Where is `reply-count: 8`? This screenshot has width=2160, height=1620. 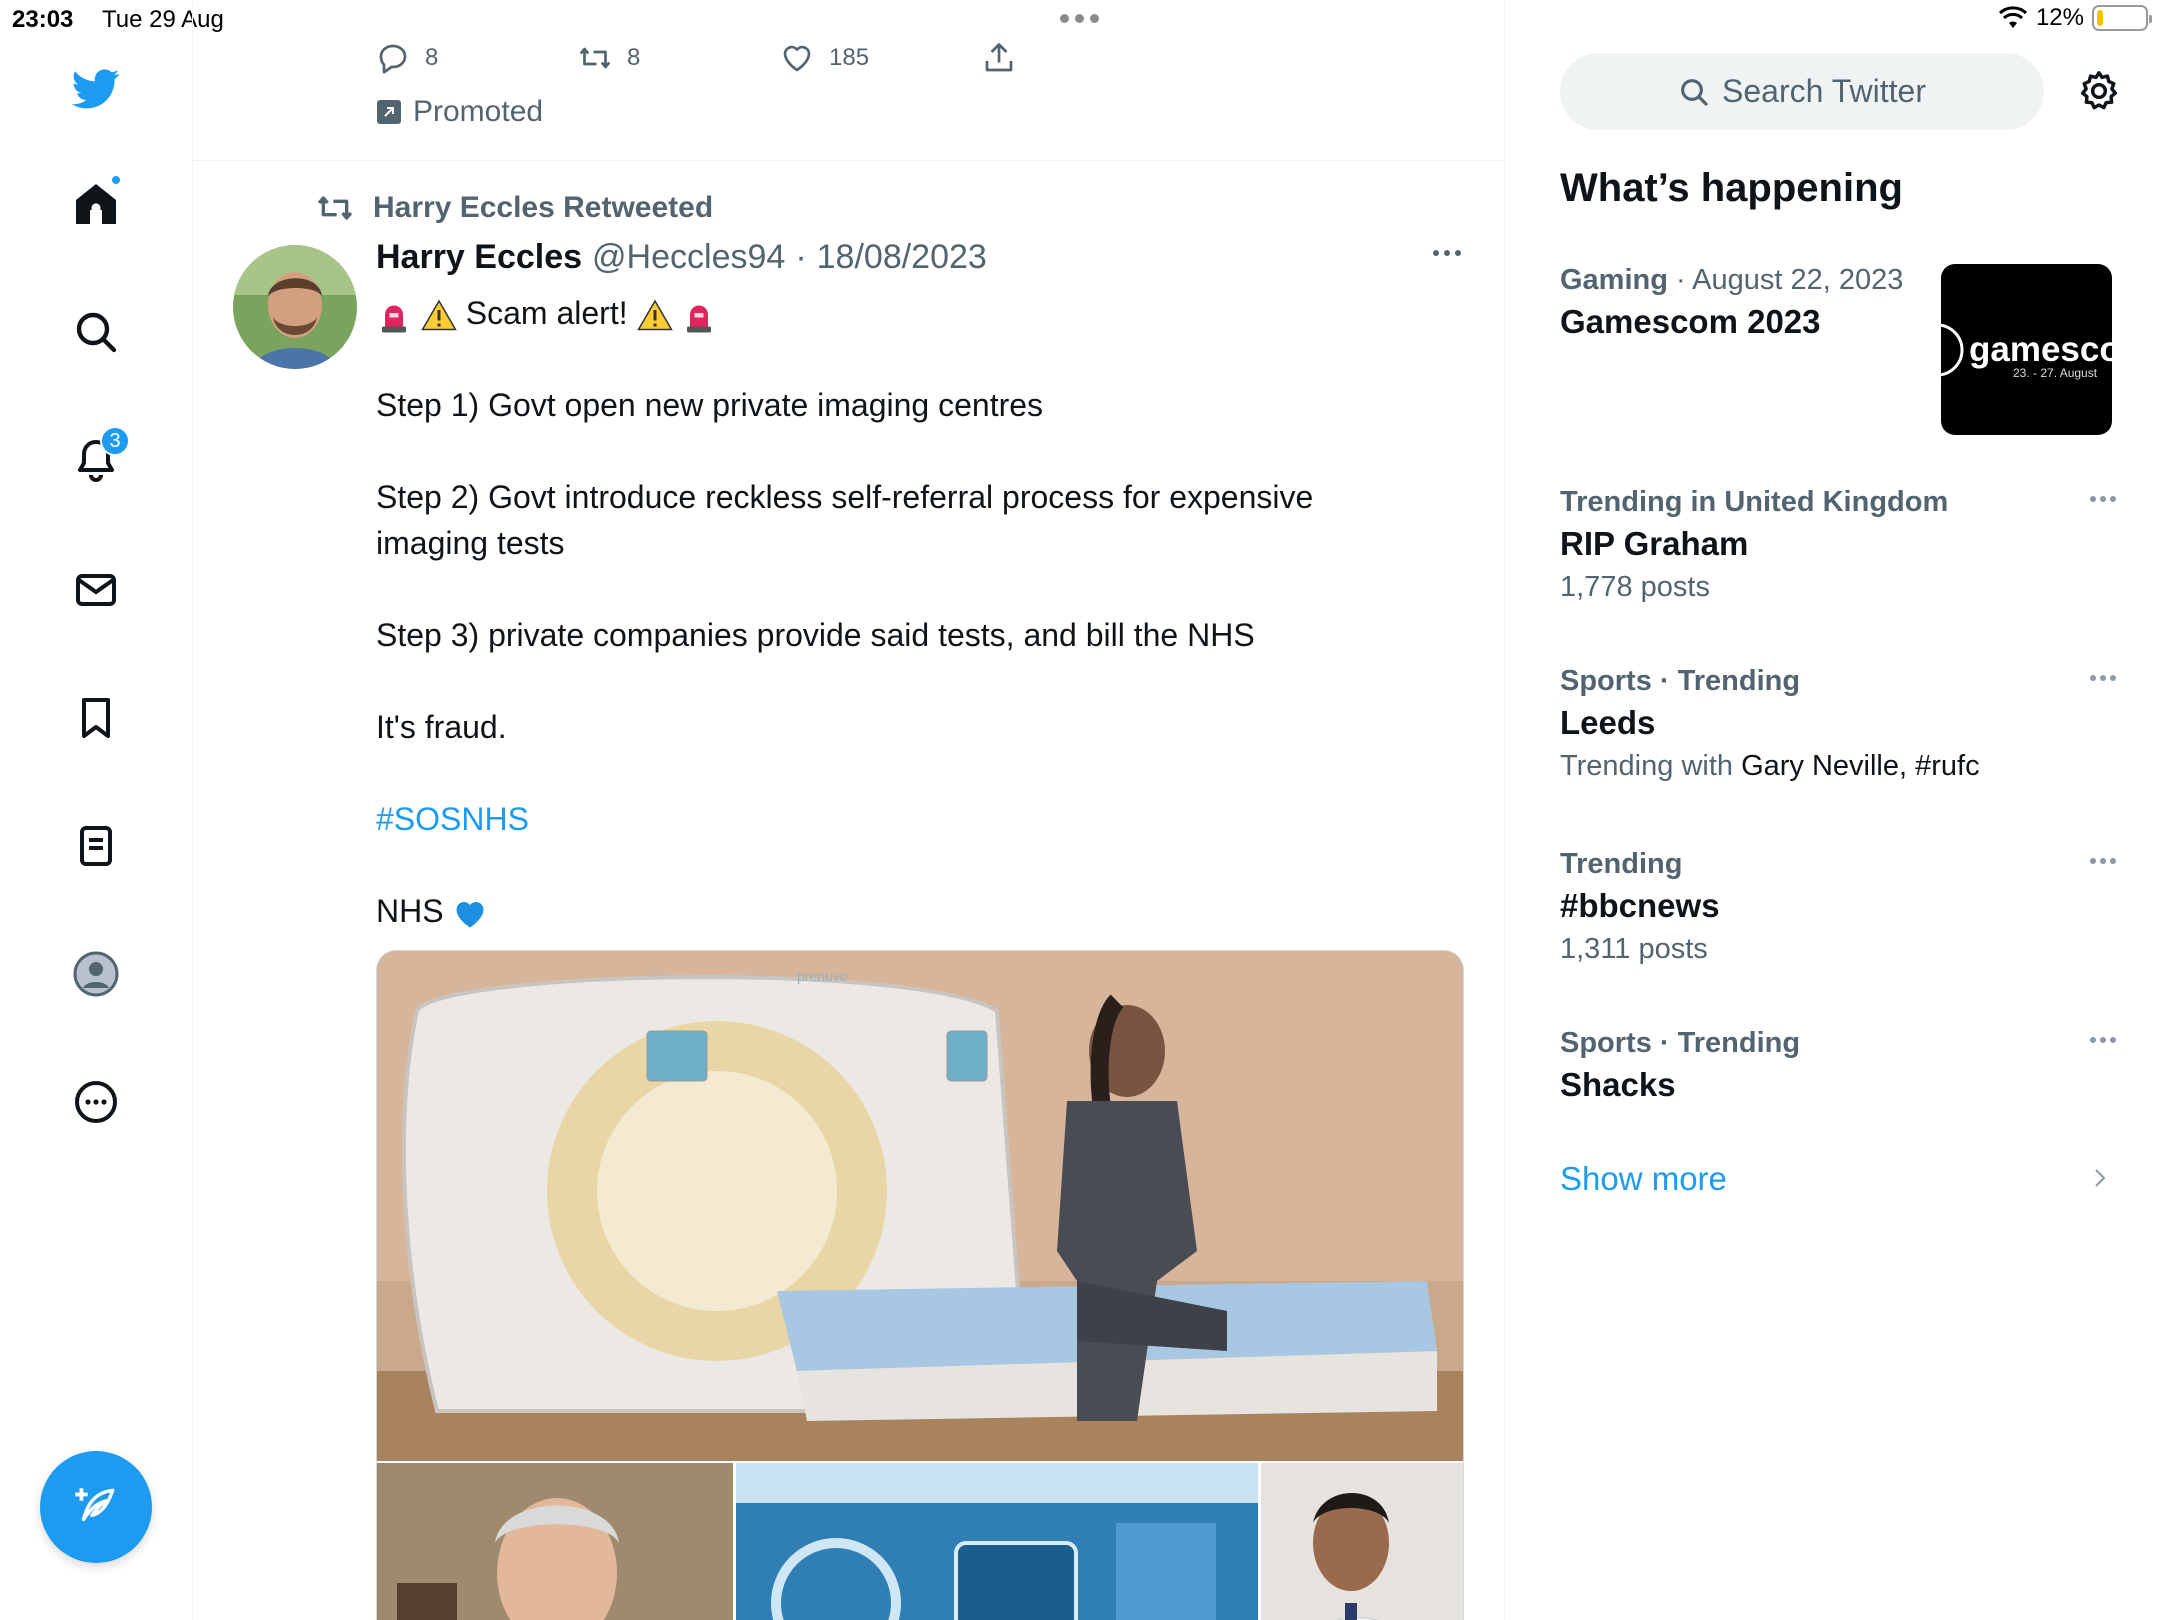
reply-count: 8 is located at coordinates (432, 57).